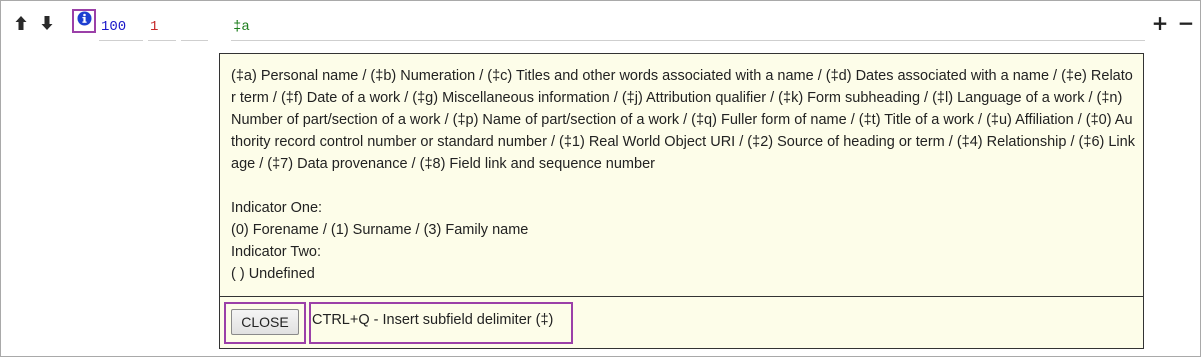 This screenshot has height=357, width=1201. What do you see at coordinates (276, 252) in the screenshot?
I see `indicator-two-label: Indicator Two:` at bounding box center [276, 252].